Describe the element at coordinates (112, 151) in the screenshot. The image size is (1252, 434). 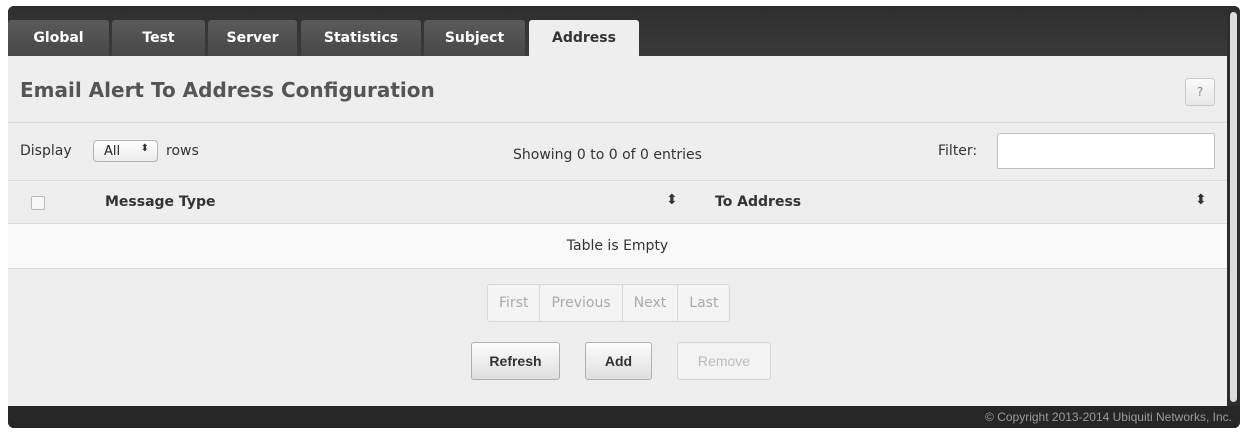
I see `rows-select-value: All` at that location.